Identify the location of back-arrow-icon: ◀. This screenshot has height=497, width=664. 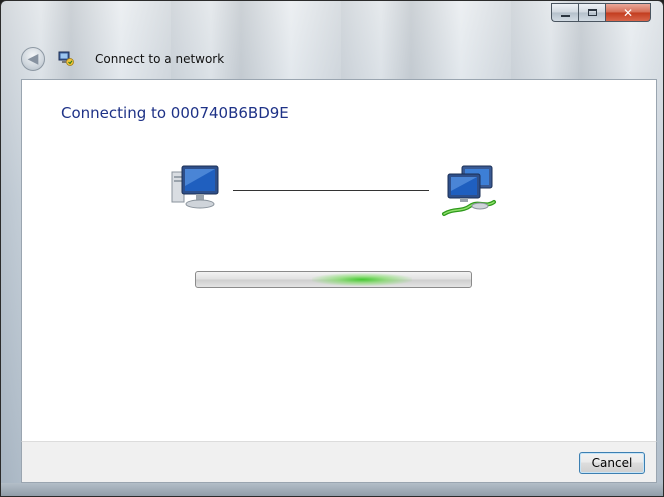
(33, 59).